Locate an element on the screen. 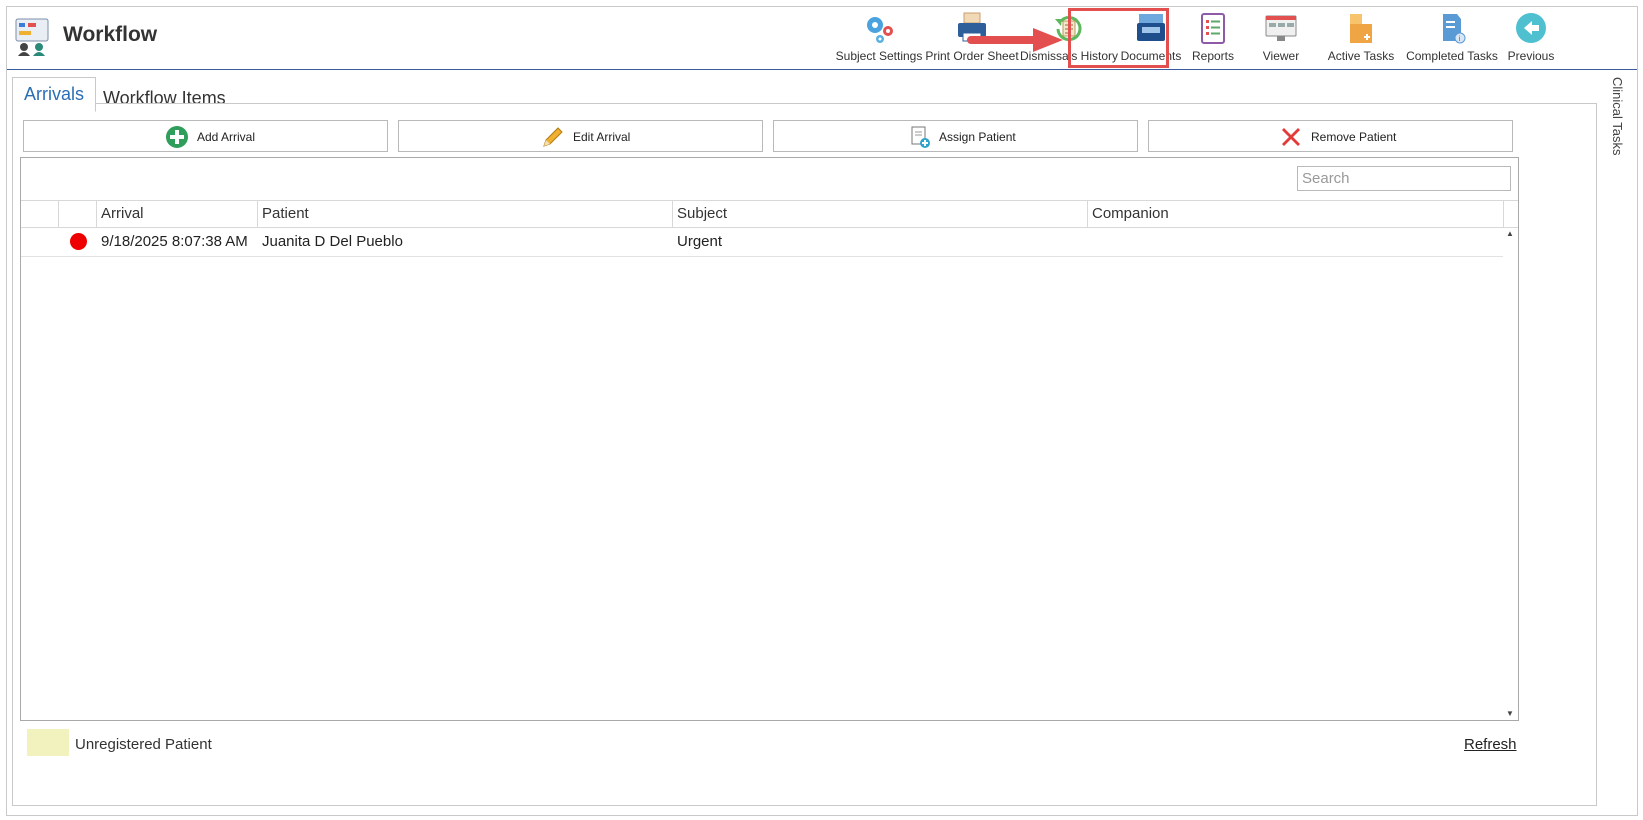  workflow-app-icon is located at coordinates (32, 37).